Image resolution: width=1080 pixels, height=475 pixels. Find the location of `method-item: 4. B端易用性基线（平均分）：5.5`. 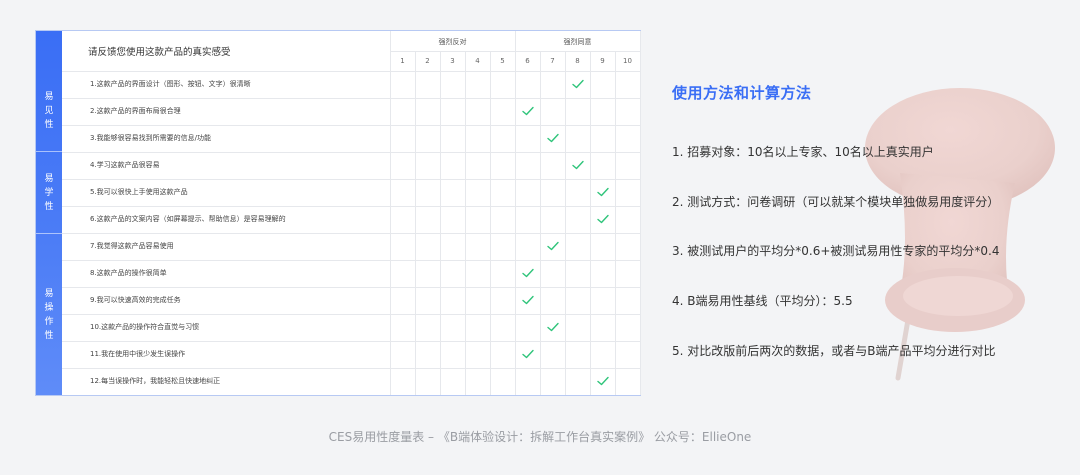

method-item: 4. B端易用性基线（平均分）：5.5 is located at coordinates (762, 301).